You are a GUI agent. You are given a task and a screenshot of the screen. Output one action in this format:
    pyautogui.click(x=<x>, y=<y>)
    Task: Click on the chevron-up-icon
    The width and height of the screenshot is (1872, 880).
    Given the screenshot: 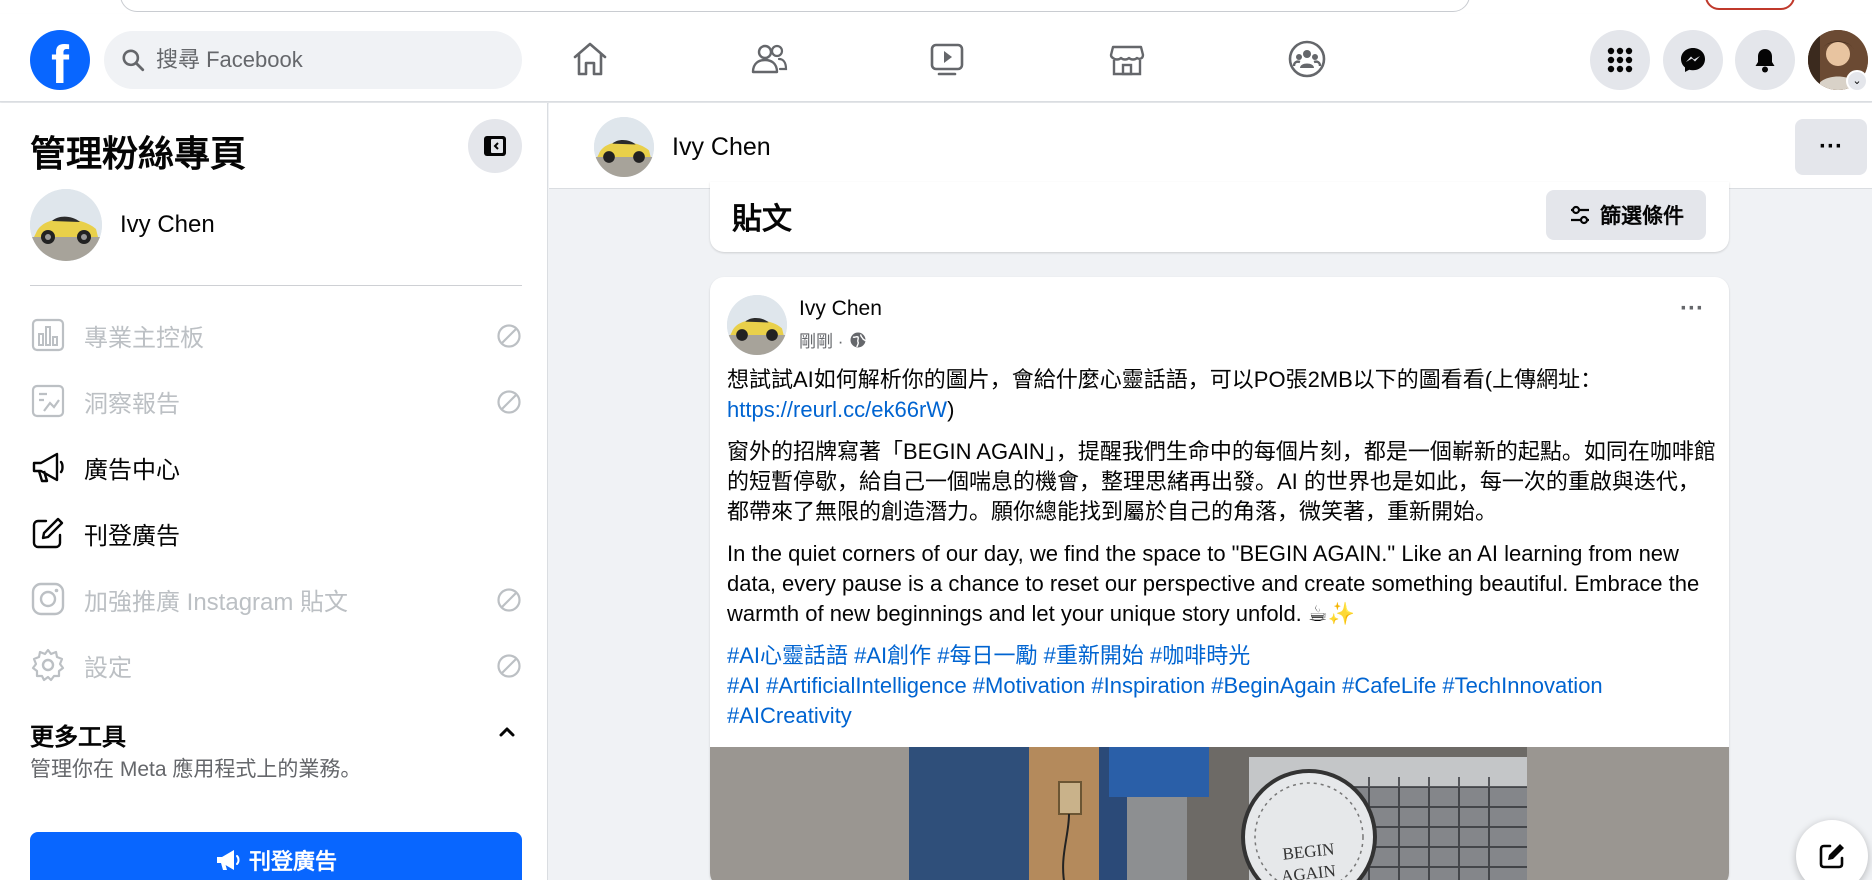 What is the action you would take?
    pyautogui.click(x=507, y=732)
    